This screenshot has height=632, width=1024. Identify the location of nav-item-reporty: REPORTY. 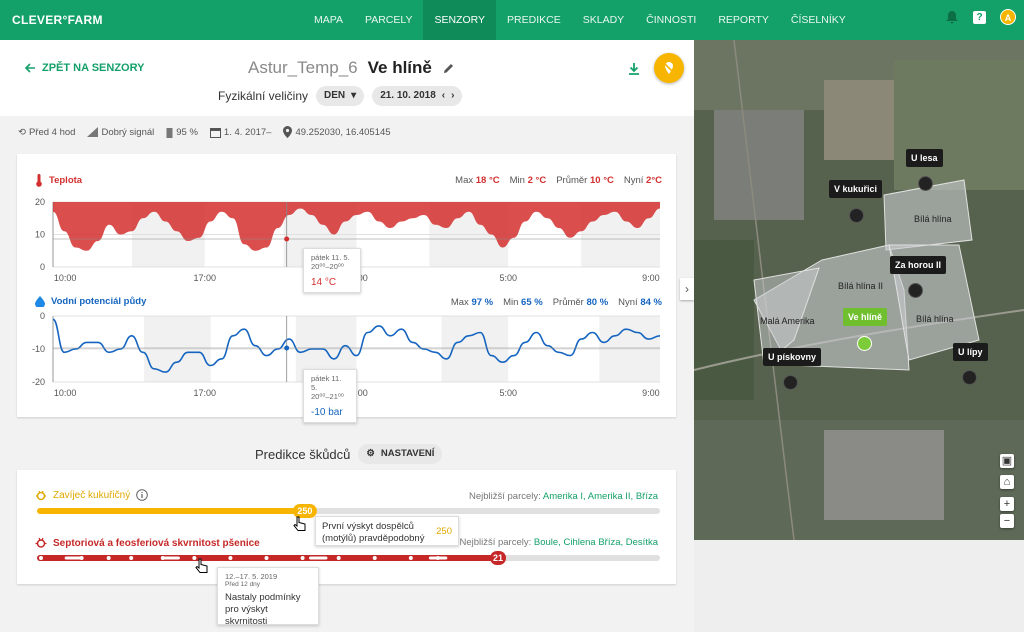
(743, 20).